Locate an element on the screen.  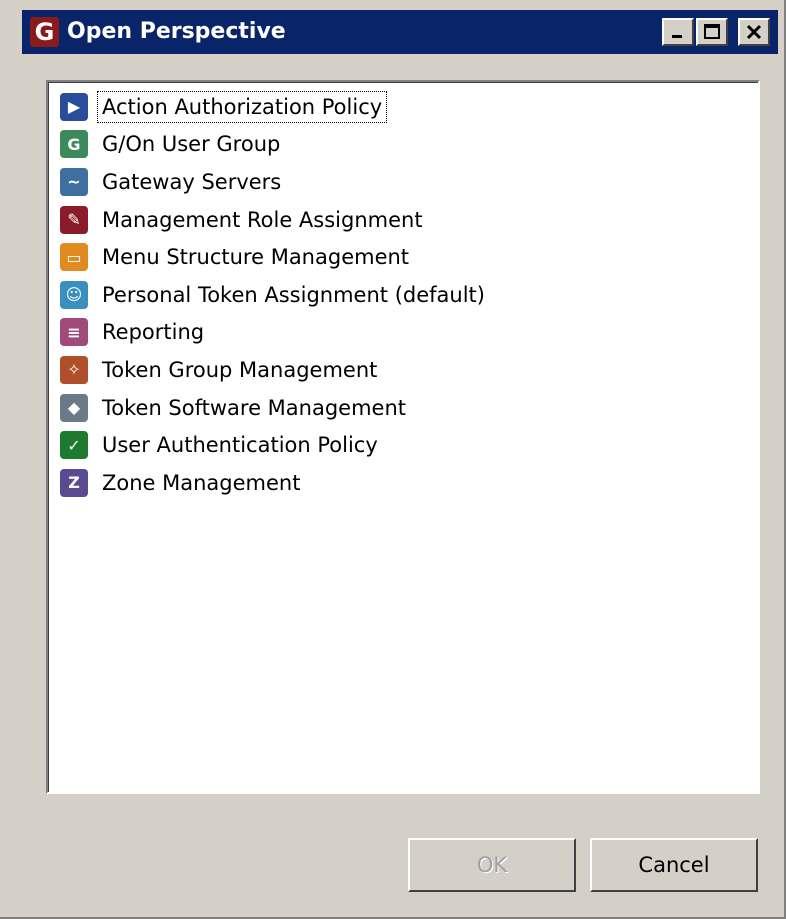
zone-icon: Z is located at coordinates (74, 482).